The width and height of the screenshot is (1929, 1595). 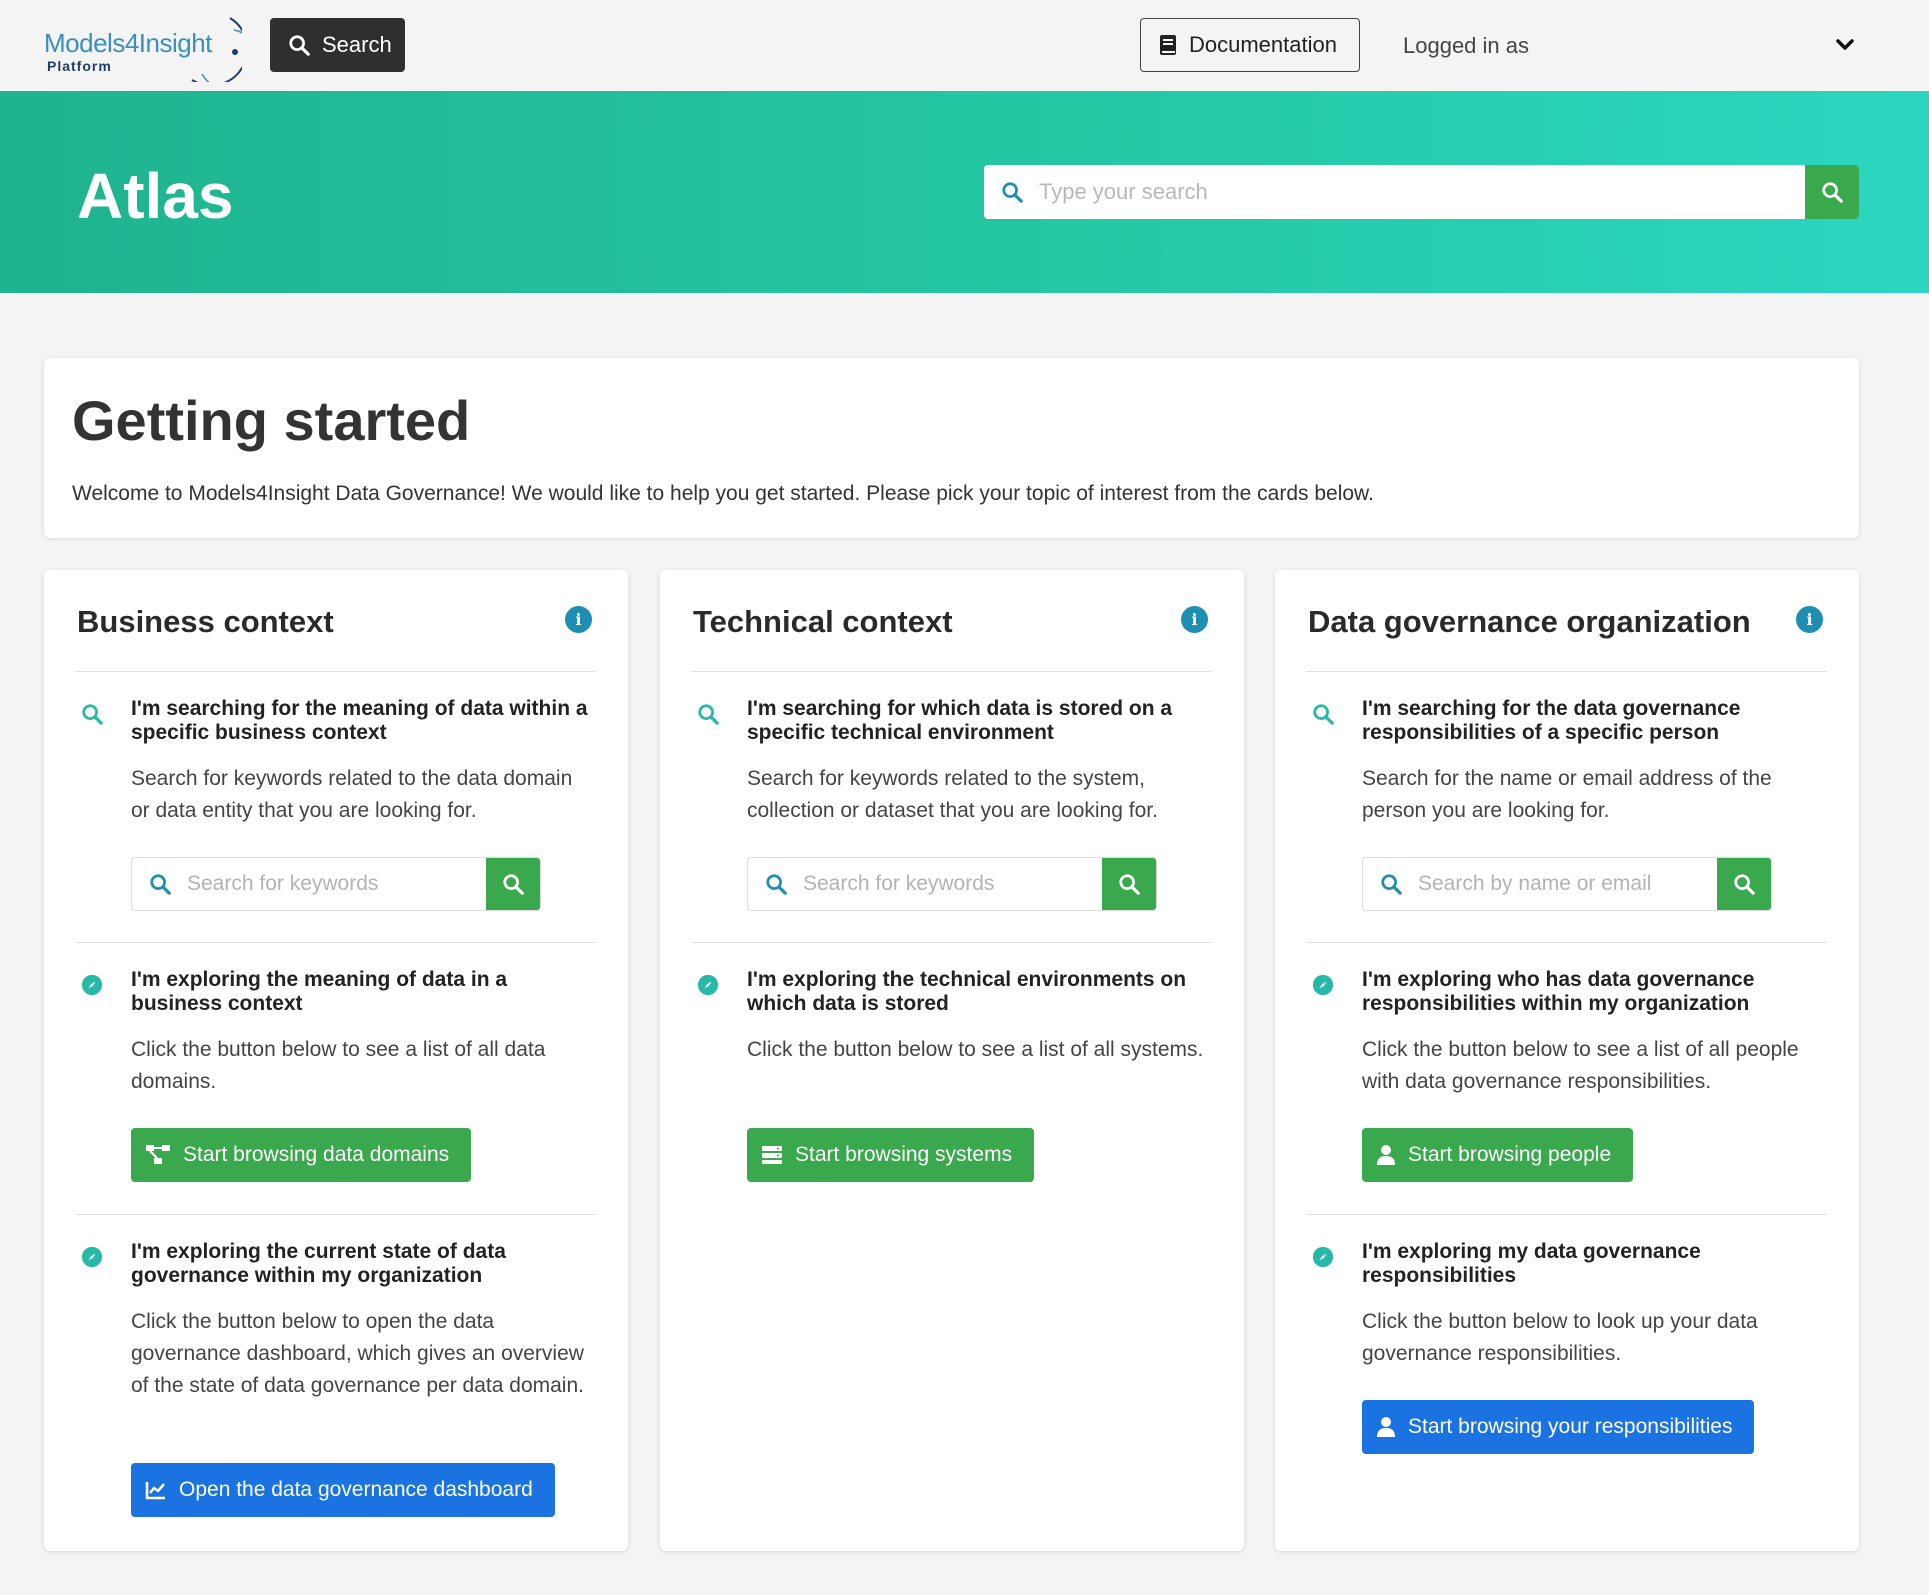 I want to click on sitemap-icon, so click(x=158, y=1154).